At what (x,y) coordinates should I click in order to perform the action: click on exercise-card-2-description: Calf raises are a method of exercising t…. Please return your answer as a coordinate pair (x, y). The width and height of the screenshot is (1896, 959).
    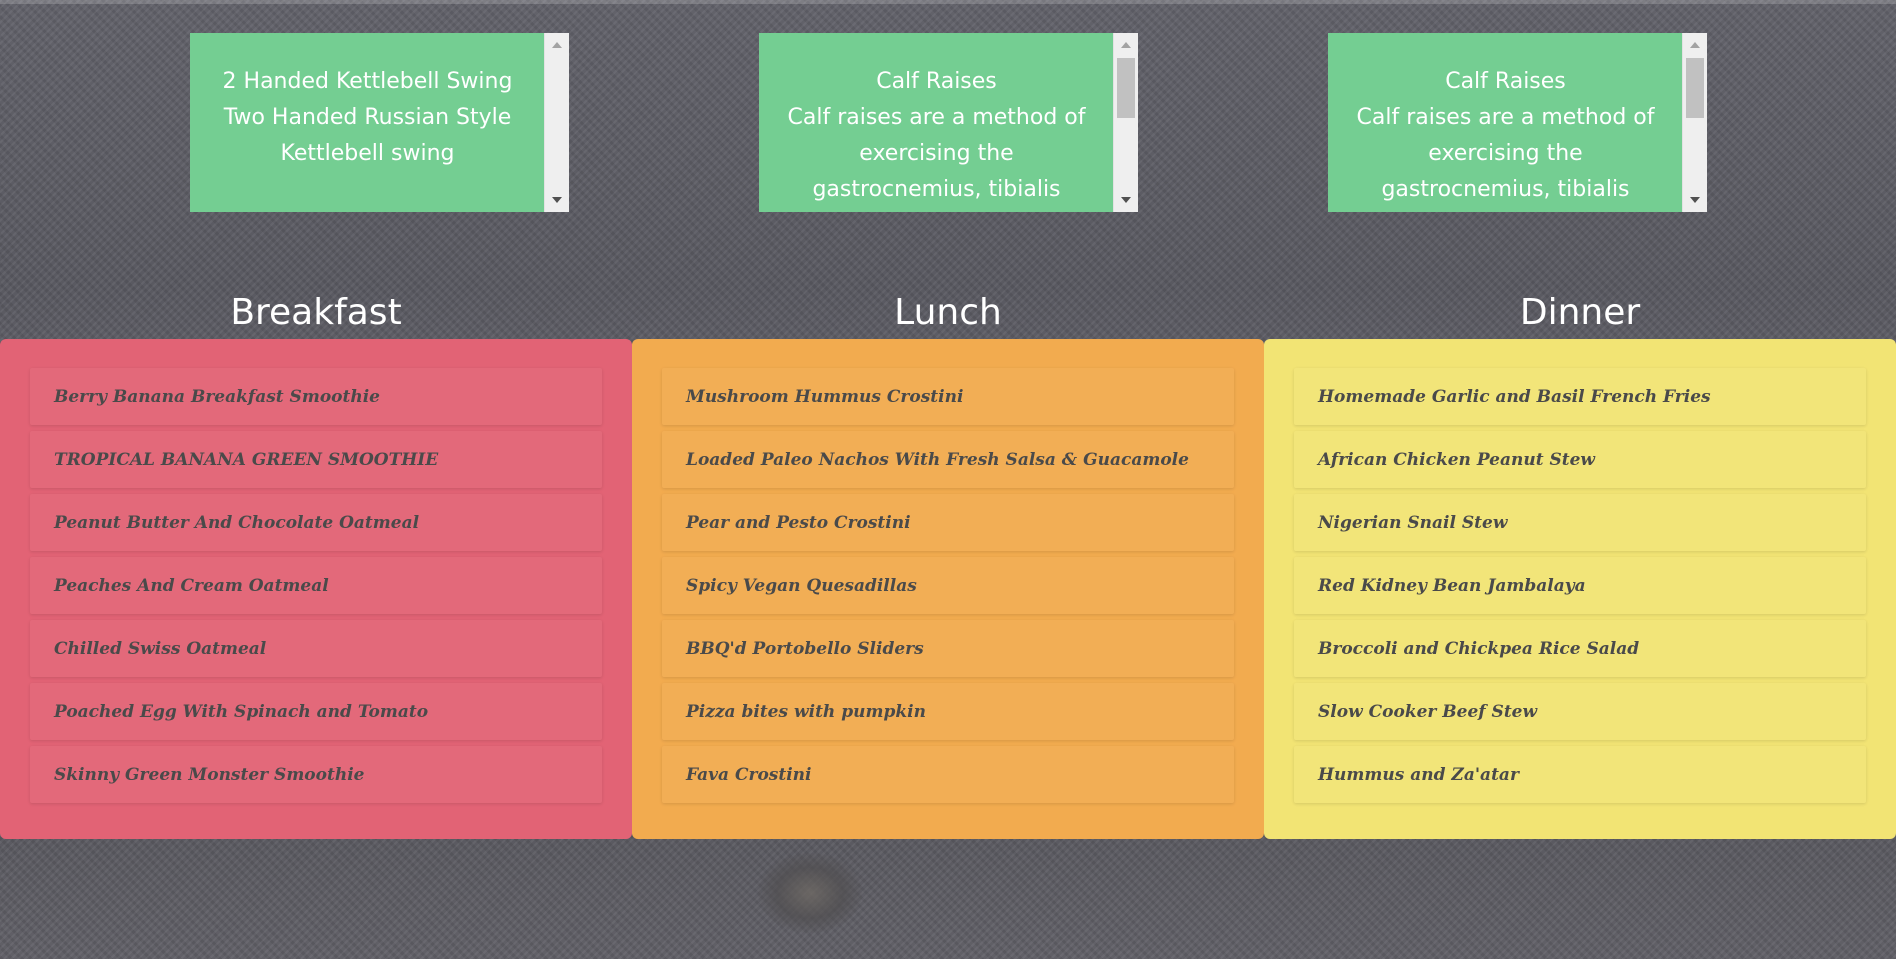
    Looking at the image, I should click on (936, 153).